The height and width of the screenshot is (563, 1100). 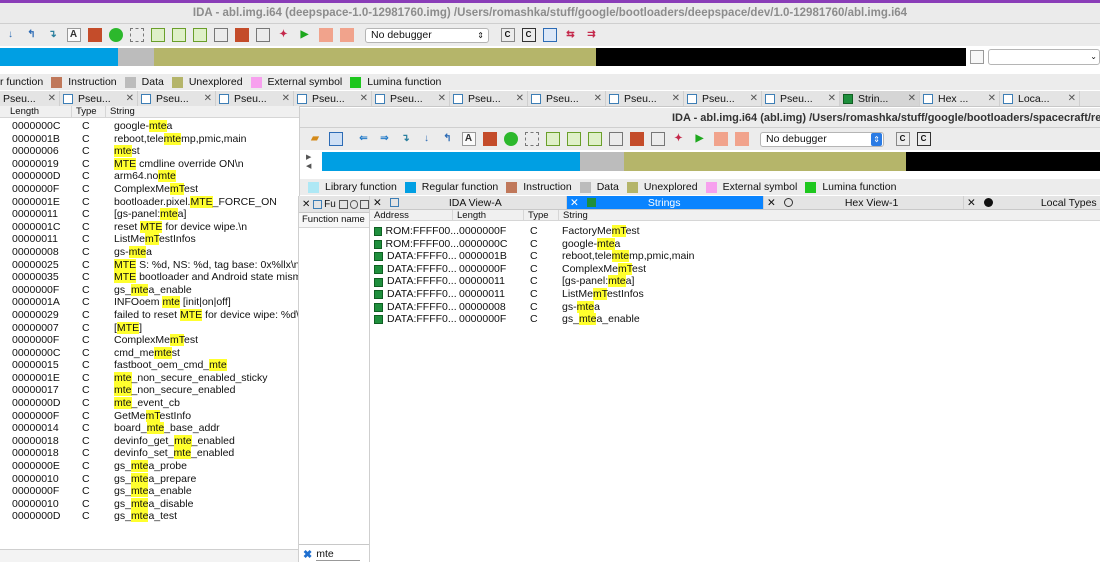 I want to click on step-into-icon: ↴, so click(x=53, y=35).